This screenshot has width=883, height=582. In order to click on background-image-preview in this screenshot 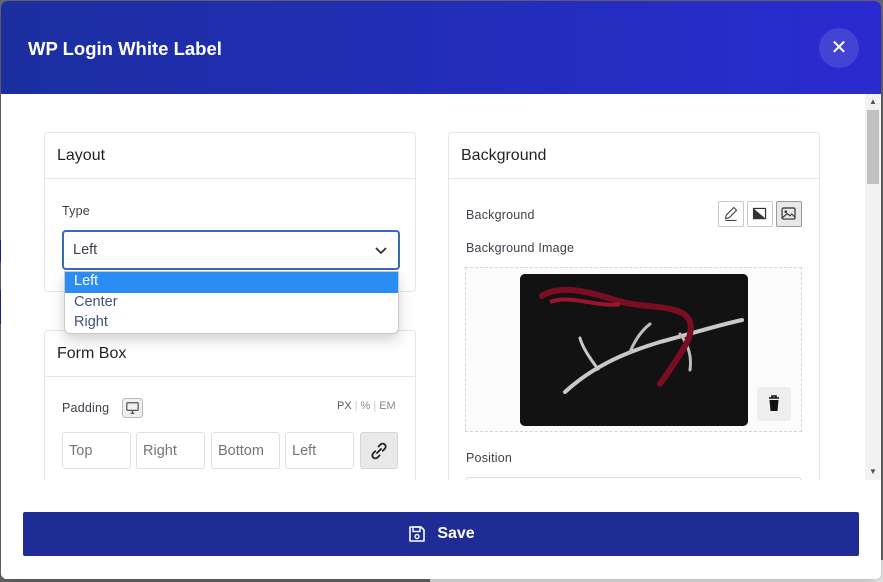, I will do `click(634, 350)`.